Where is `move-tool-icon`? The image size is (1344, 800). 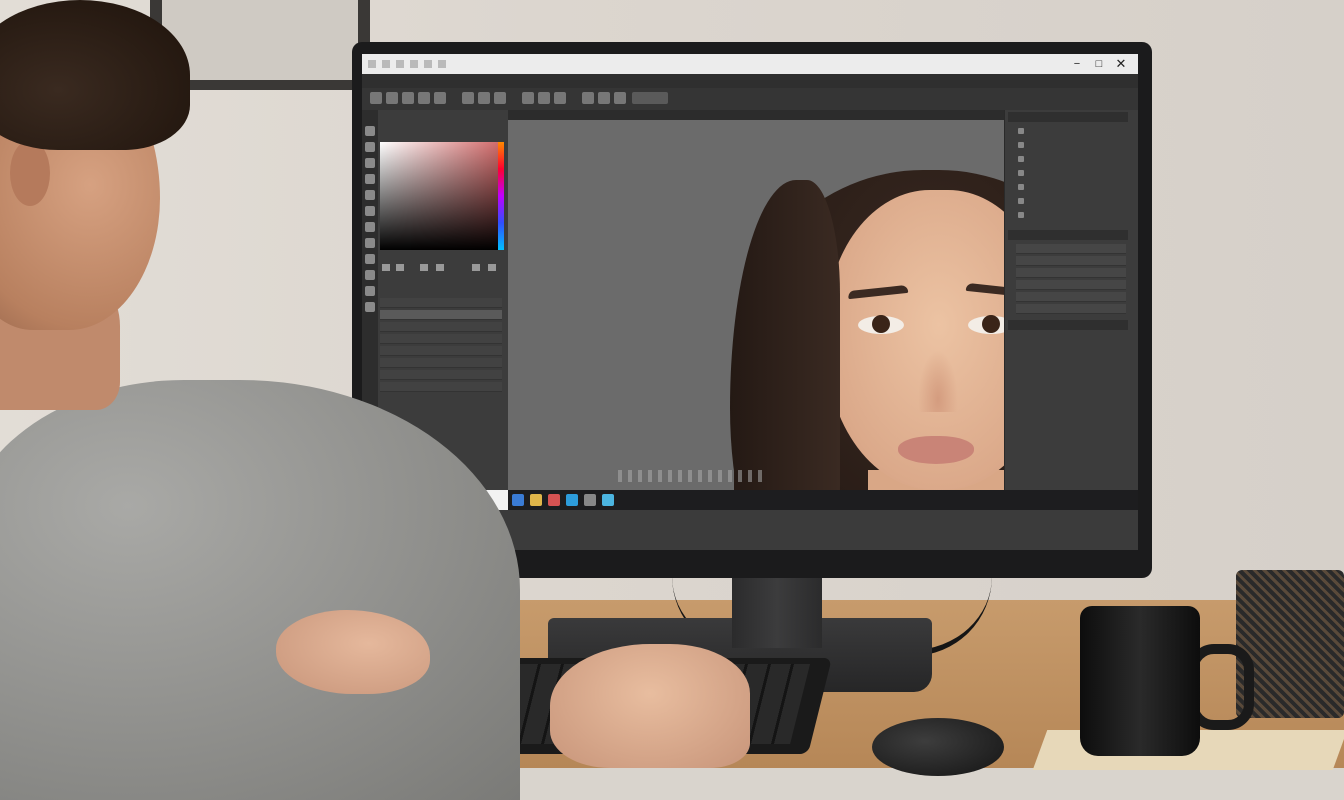
move-tool-icon is located at coordinates (376, 98).